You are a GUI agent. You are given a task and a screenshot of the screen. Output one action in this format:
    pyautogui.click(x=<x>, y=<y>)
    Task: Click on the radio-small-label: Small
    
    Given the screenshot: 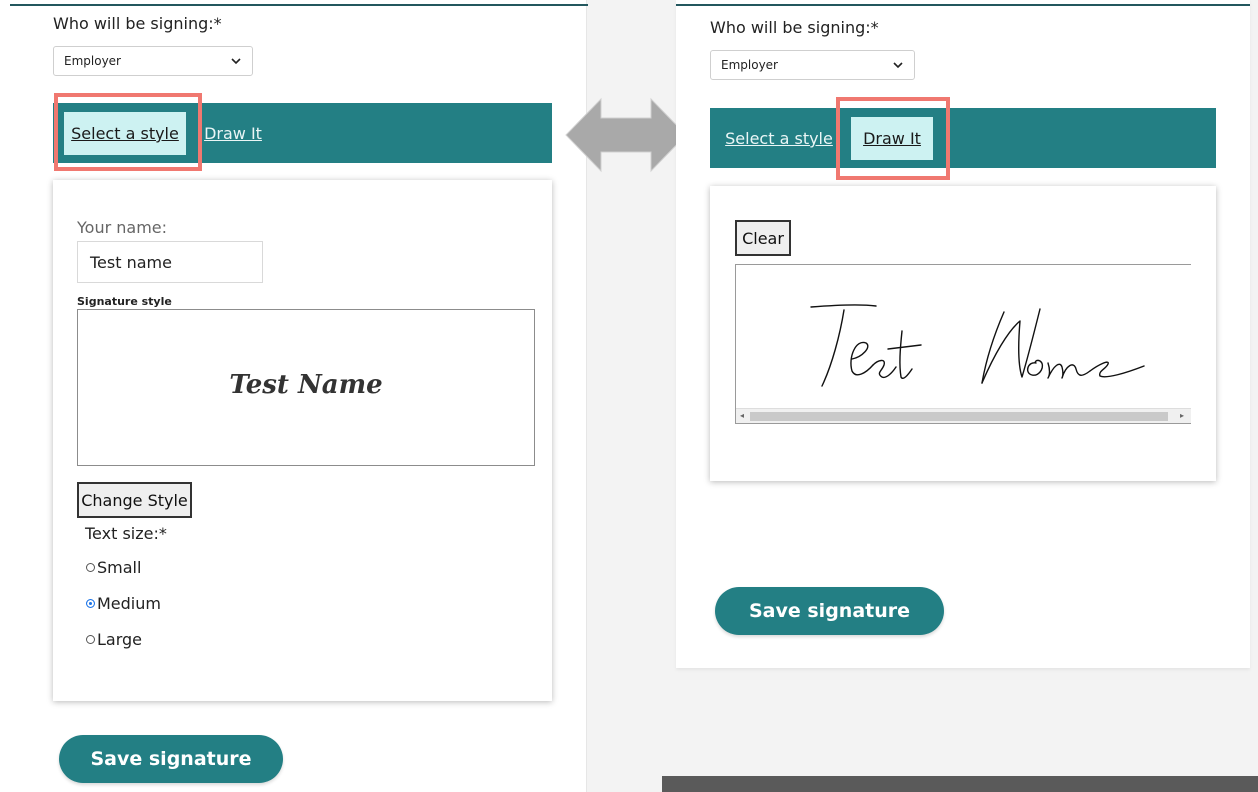 What is the action you would take?
    pyautogui.click(x=119, y=567)
    